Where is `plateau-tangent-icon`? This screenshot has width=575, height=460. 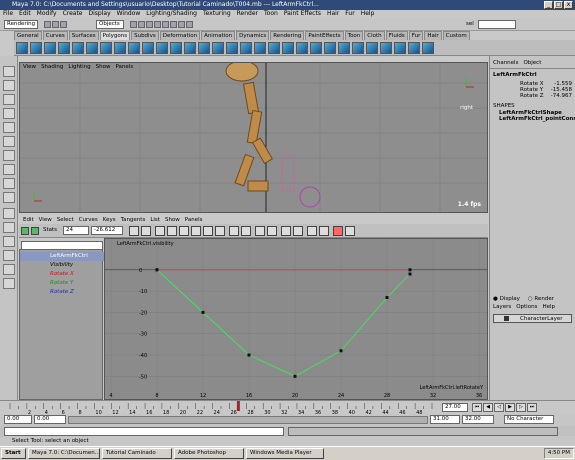
plateau-tangent-icon is located at coordinates (220, 231).